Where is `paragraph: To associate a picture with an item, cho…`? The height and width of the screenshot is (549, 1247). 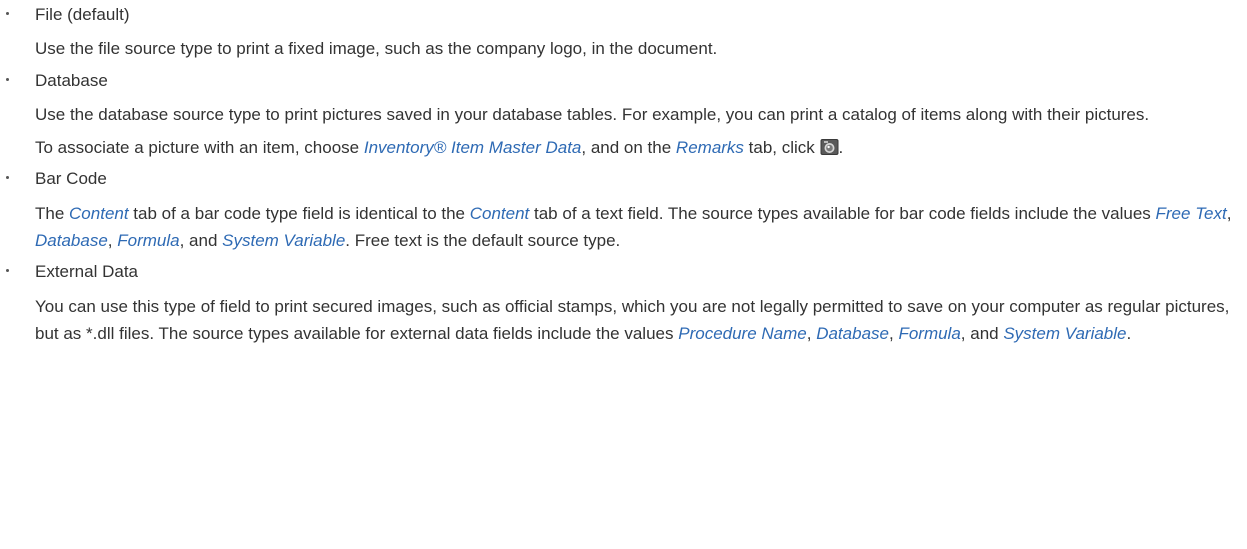
paragraph: To associate a picture with an item, cho… is located at coordinates (636, 147).